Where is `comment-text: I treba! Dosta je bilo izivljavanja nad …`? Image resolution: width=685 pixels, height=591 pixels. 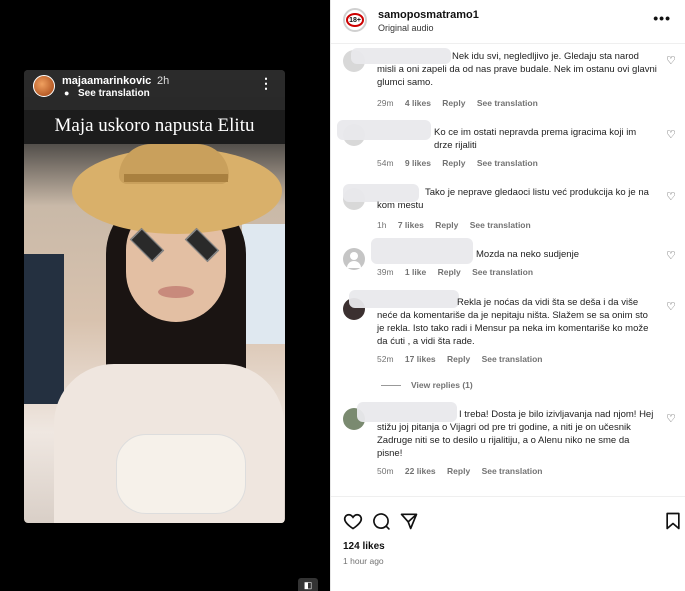 comment-text: I treba! Dosta je bilo izivljavanja nad … is located at coordinates (515, 434).